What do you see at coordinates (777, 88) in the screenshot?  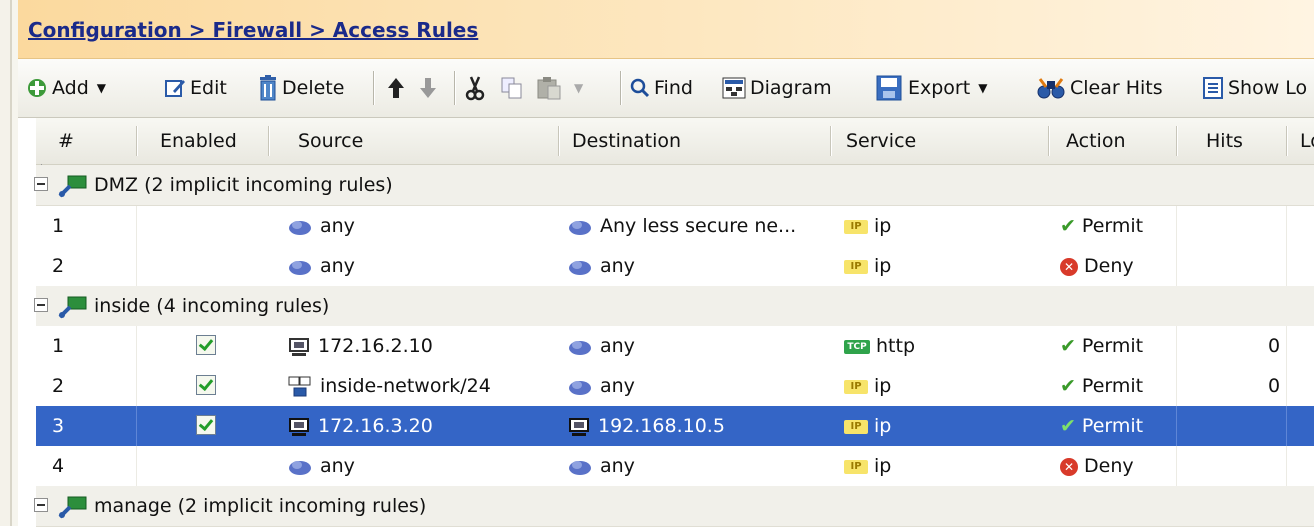 I see `diagram-button: Diagram` at bounding box center [777, 88].